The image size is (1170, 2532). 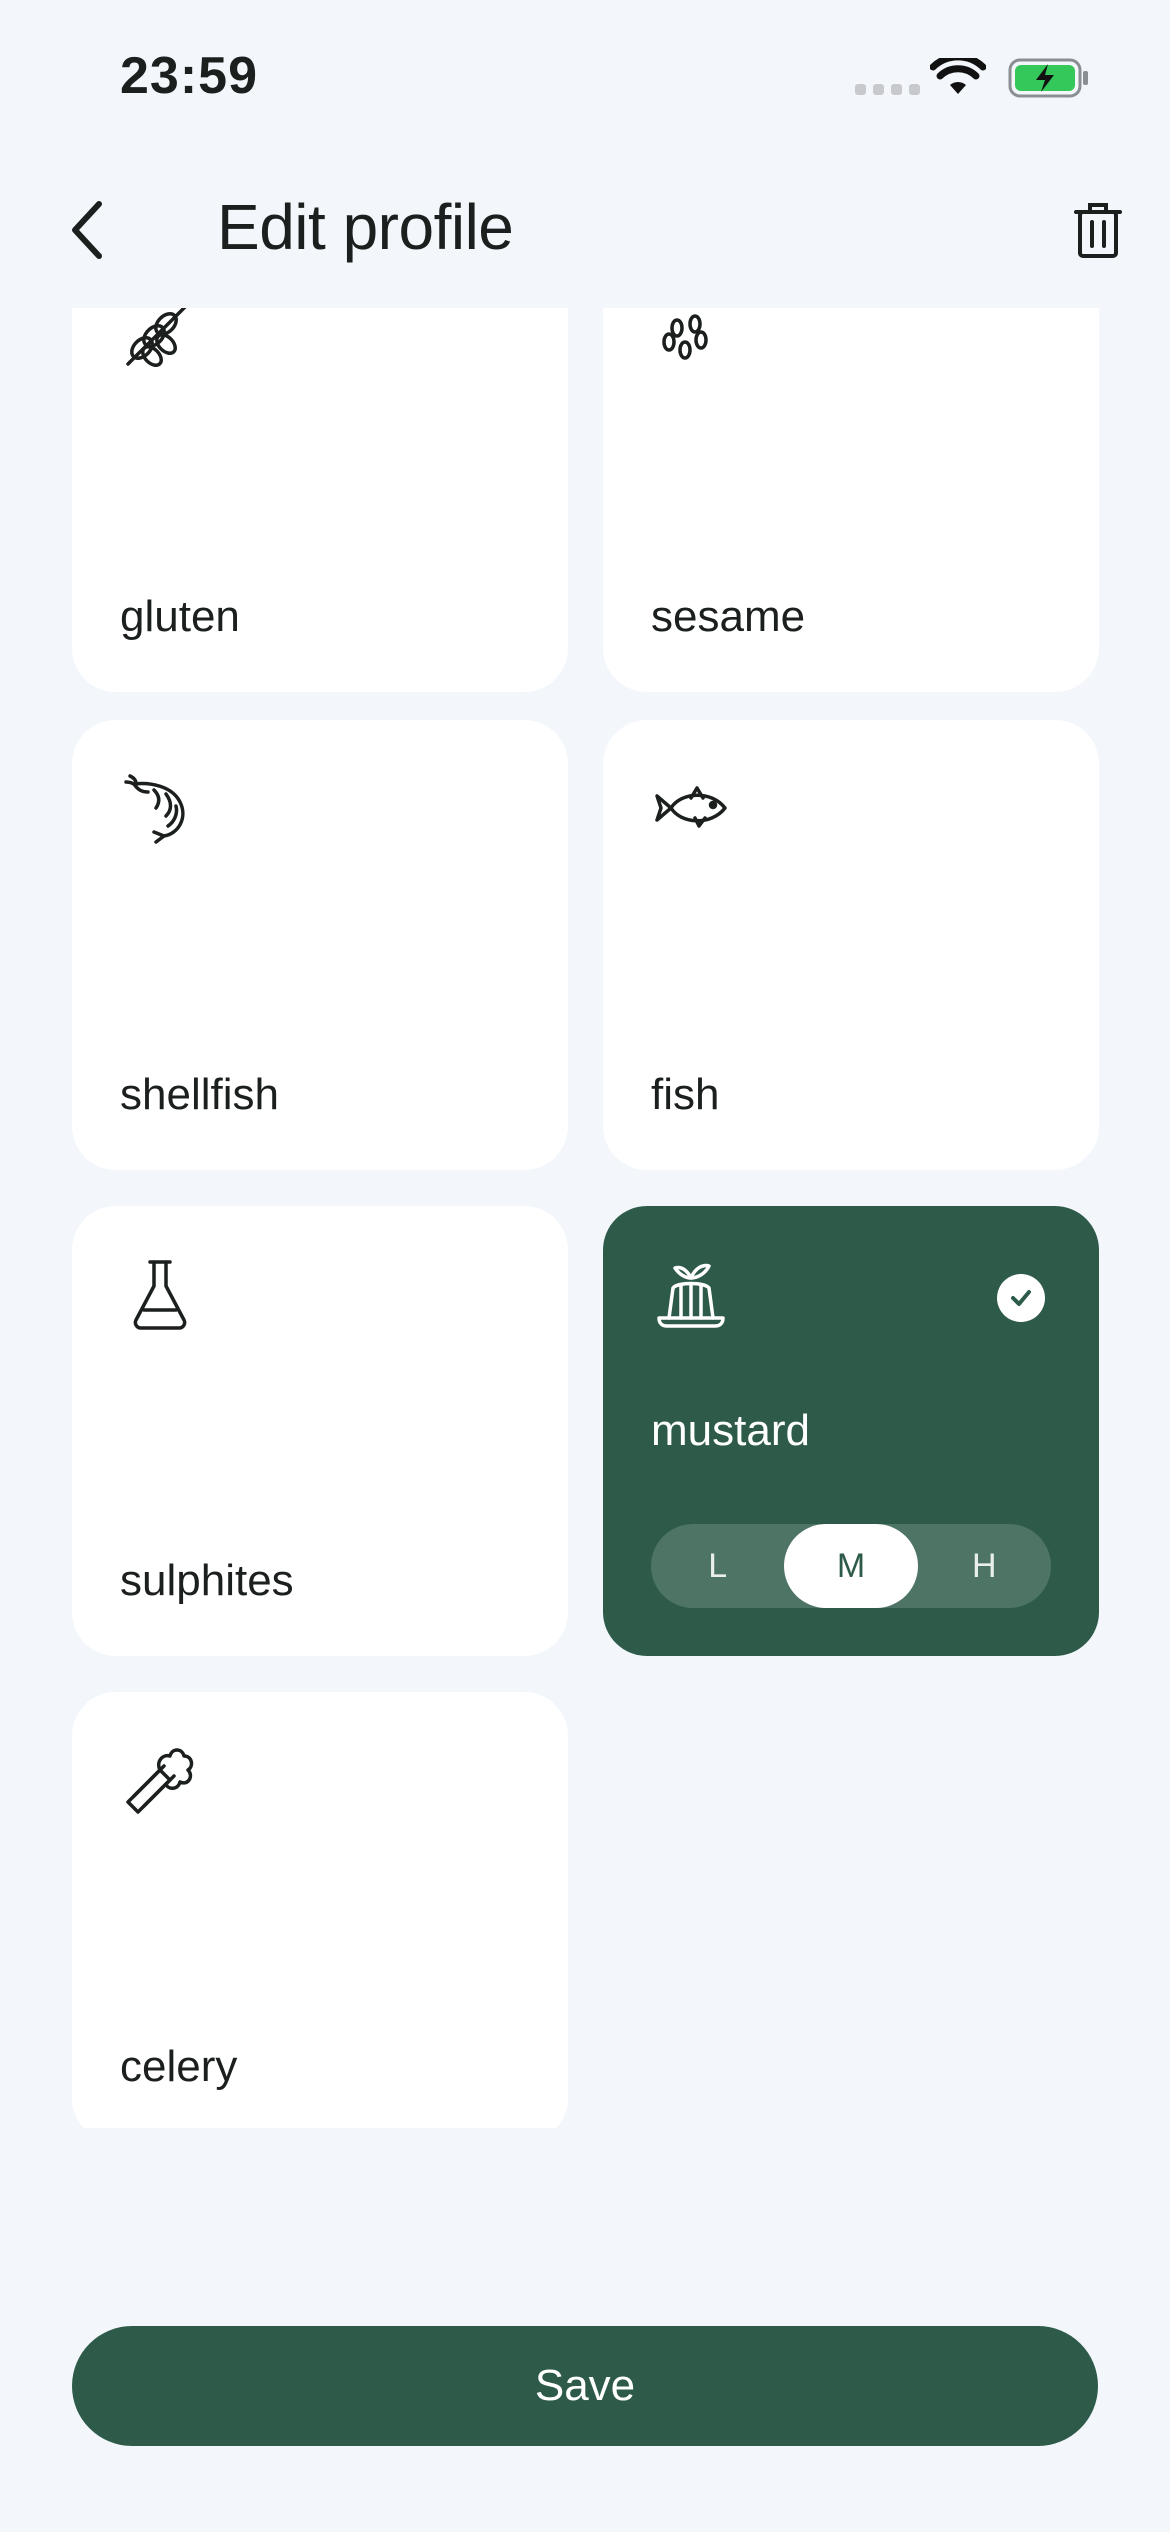 I want to click on allergen-label: sesame, so click(x=728, y=616).